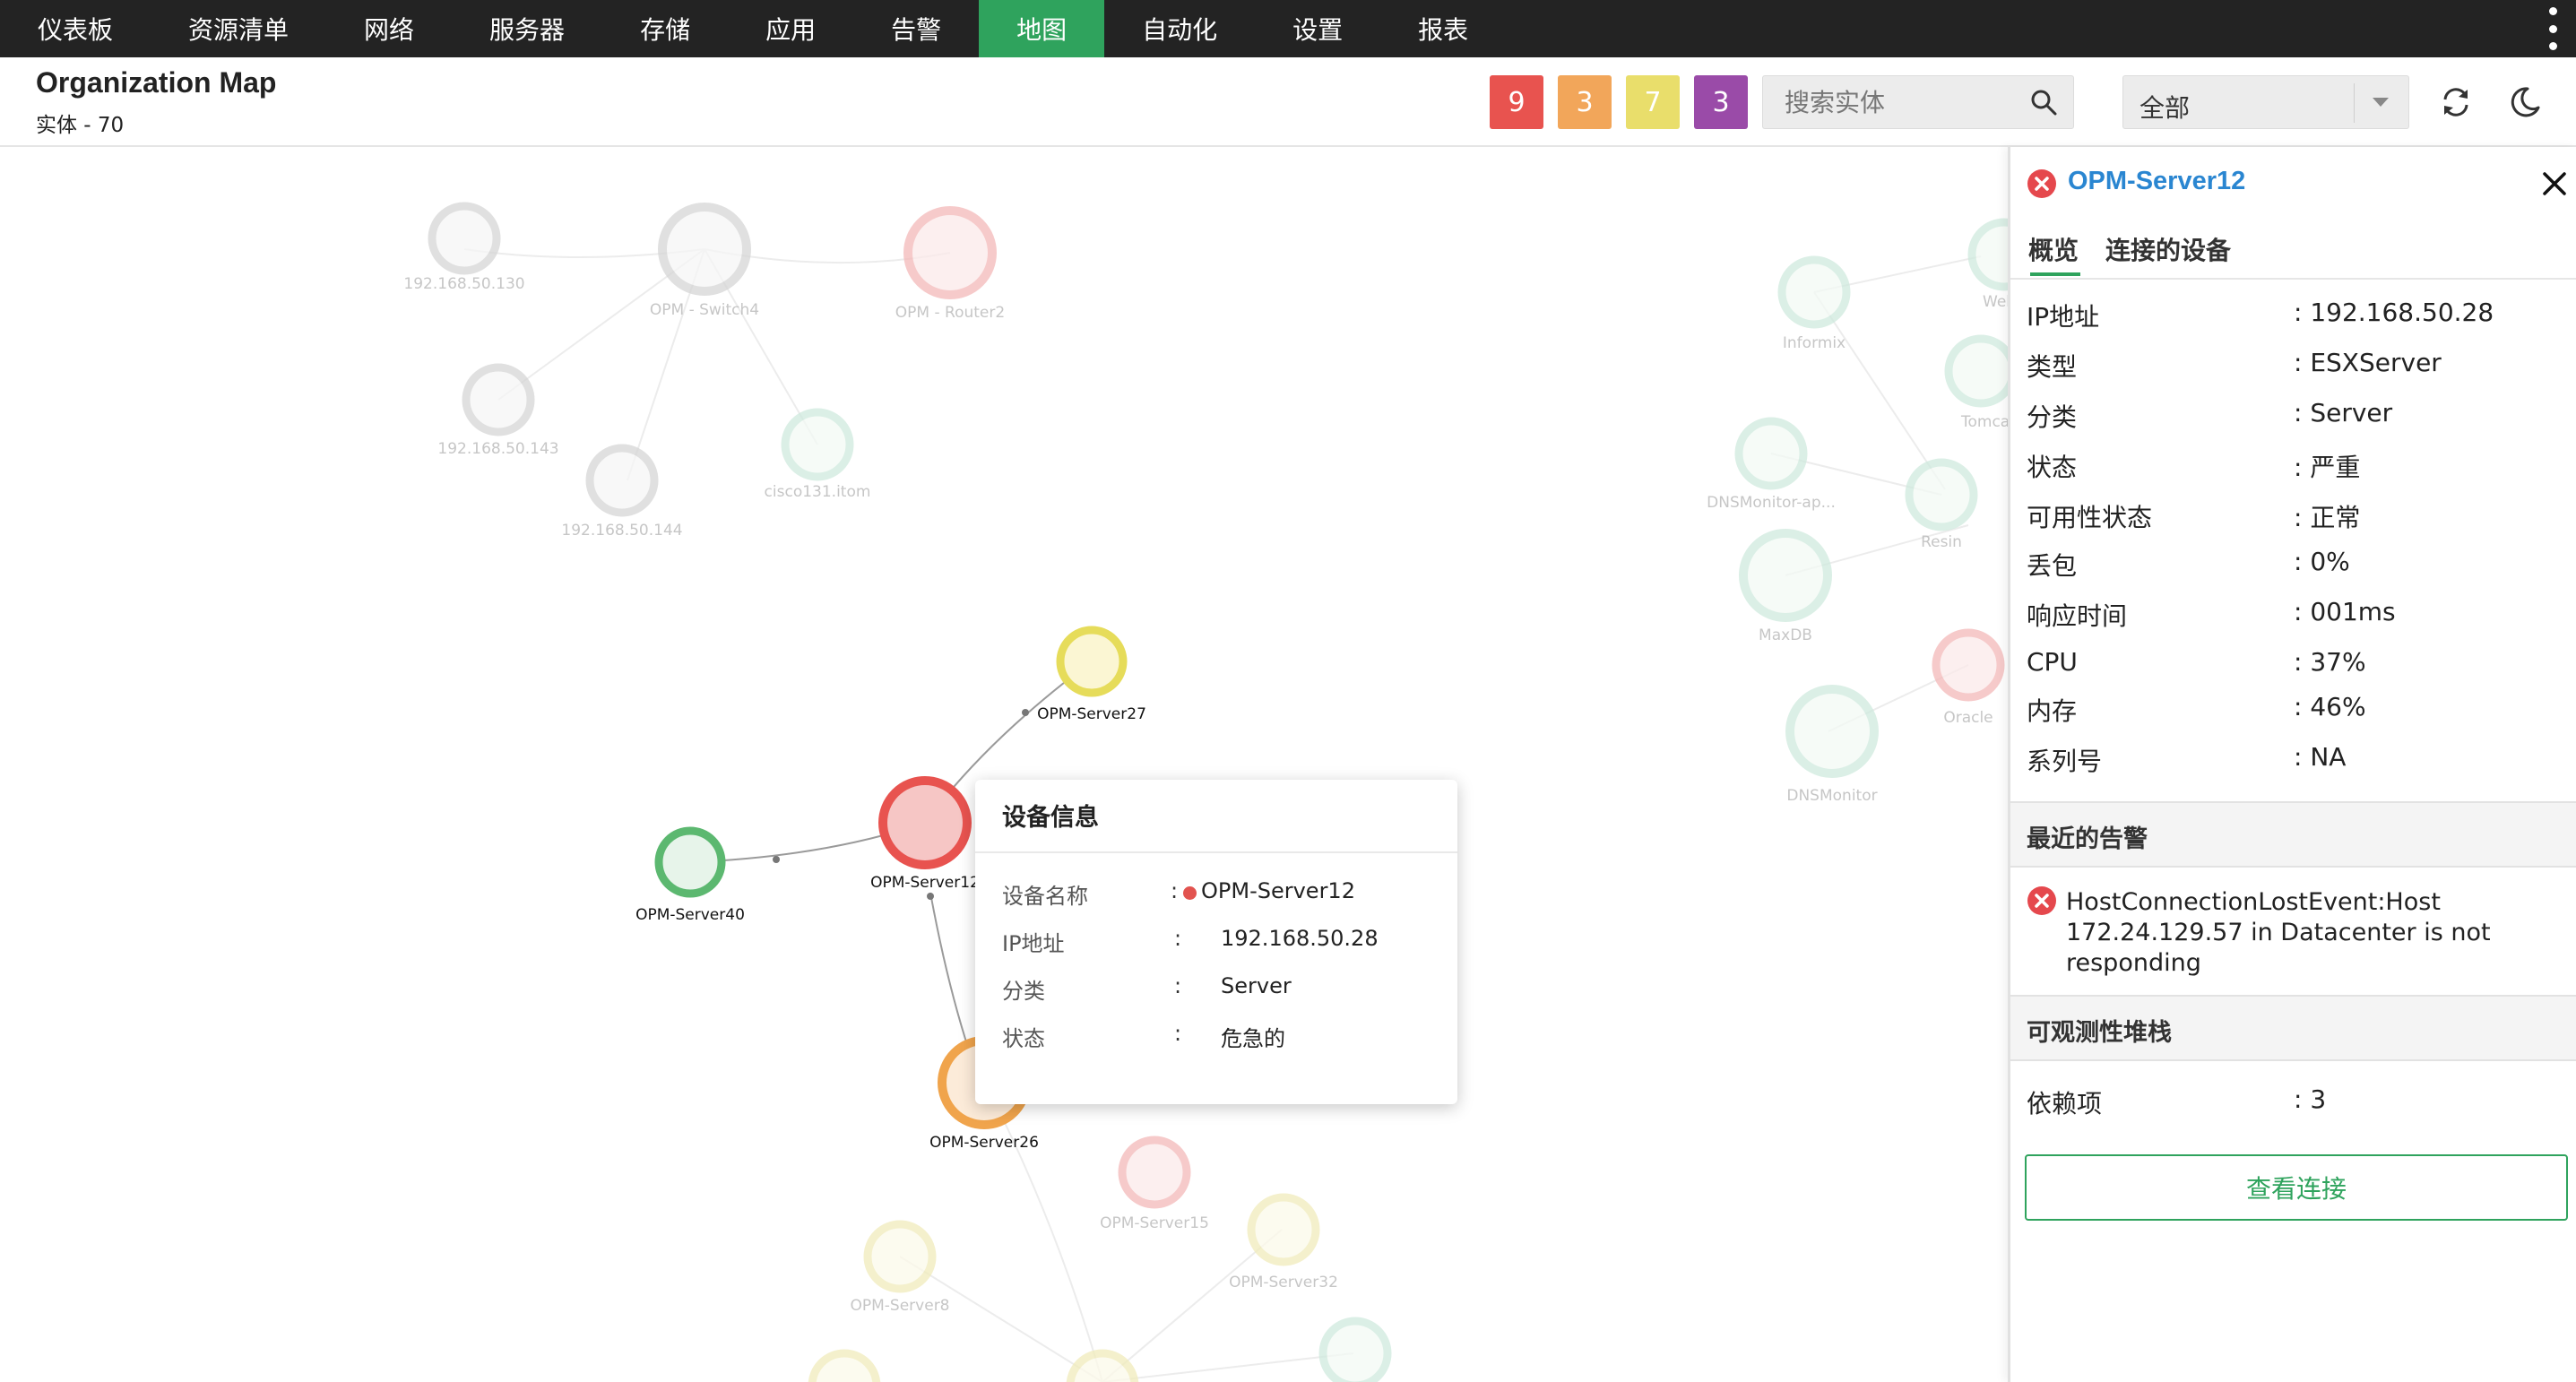 The width and height of the screenshot is (2576, 1382). I want to click on refresh-icon, so click(2456, 102).